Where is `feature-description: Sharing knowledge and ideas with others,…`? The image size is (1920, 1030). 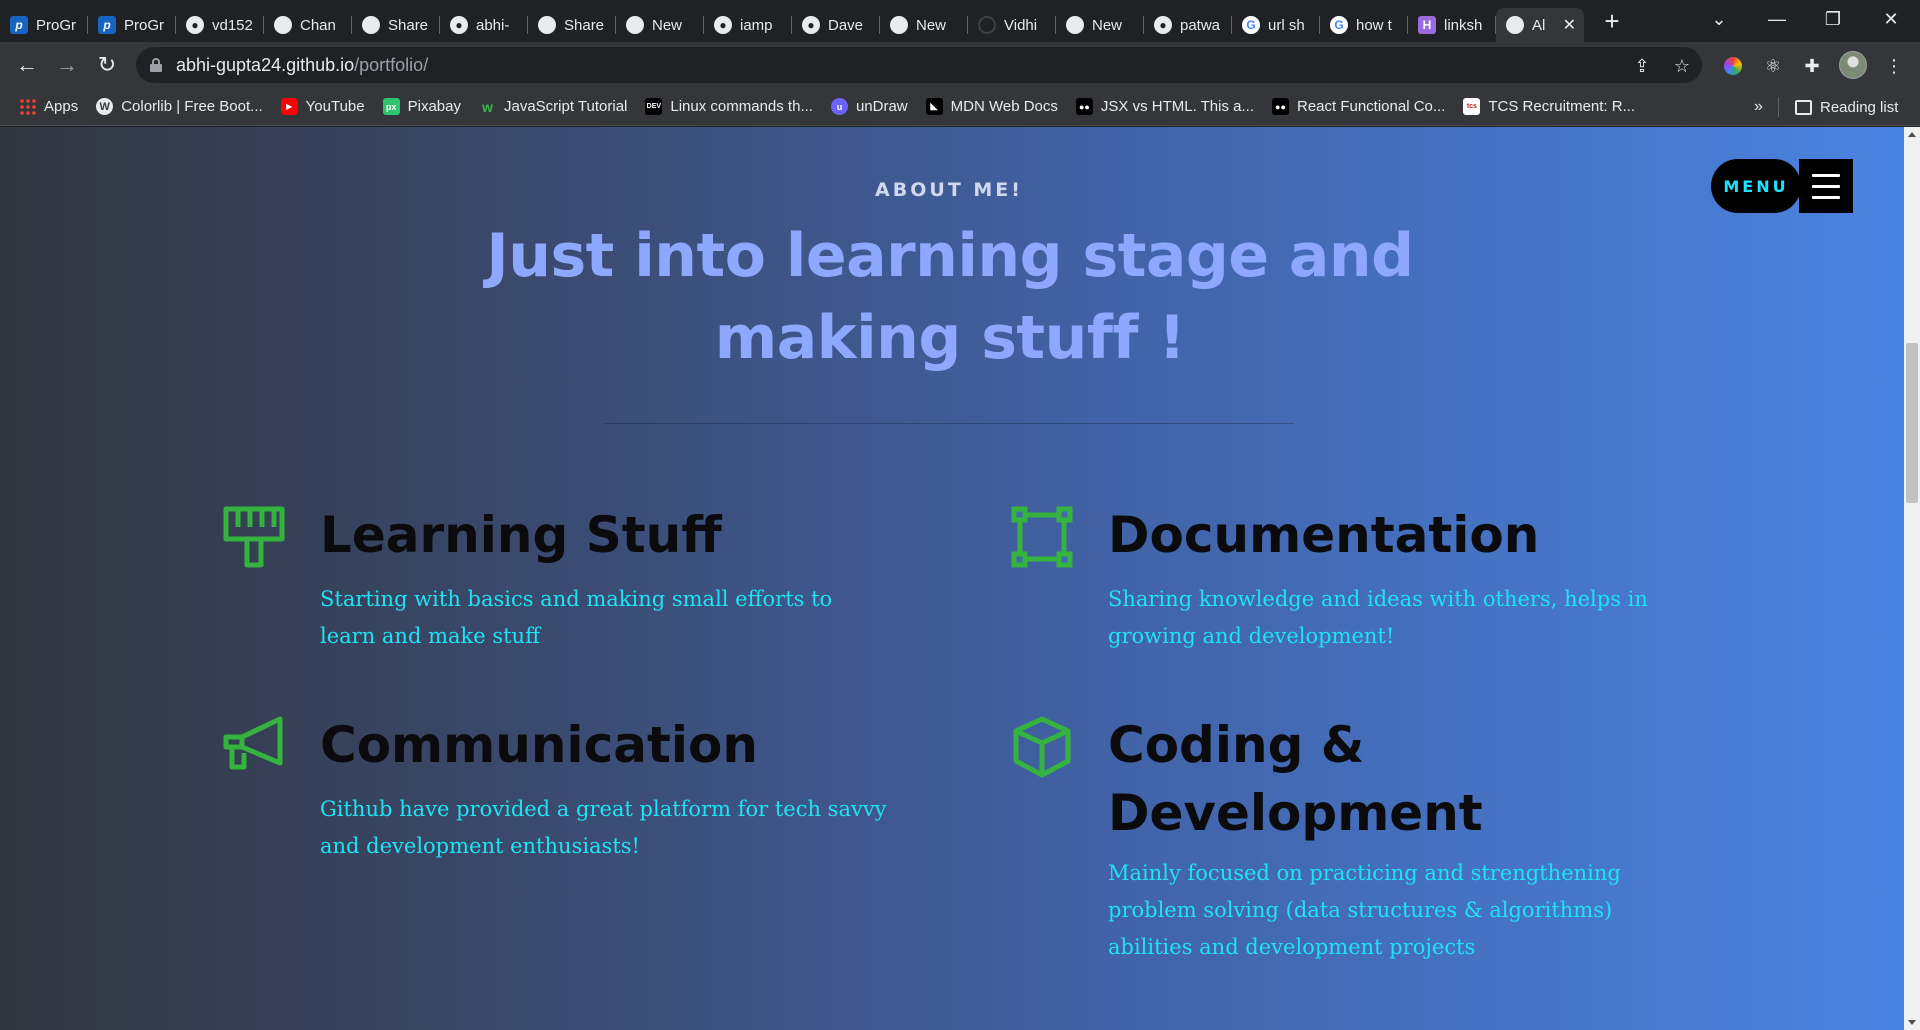
feature-description: Sharing knowledge and ideas with others,… is located at coordinates (1378, 617).